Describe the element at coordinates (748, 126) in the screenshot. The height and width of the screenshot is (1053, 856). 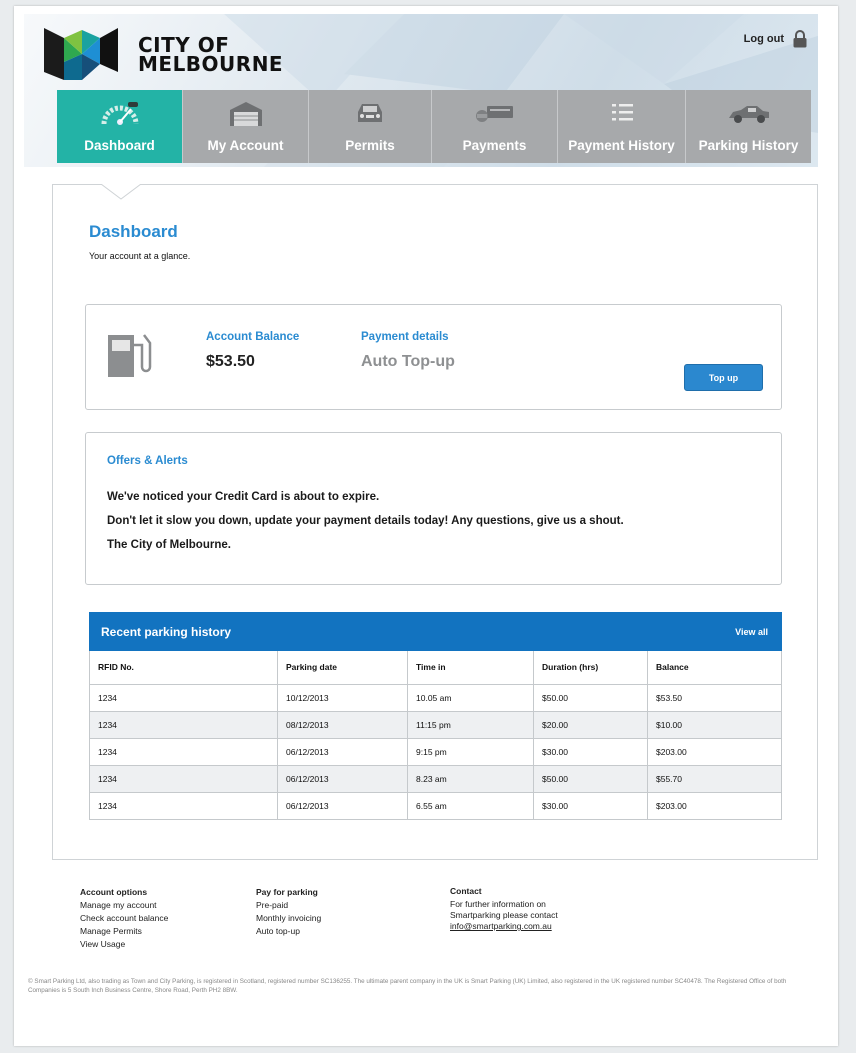
I see `tab-parking-history: Parking History` at that location.